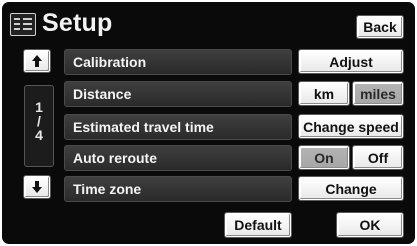 Image resolution: width=417 pixels, height=246 pixels. Describe the element at coordinates (370, 225) in the screenshot. I see `ok-button: OK` at that location.